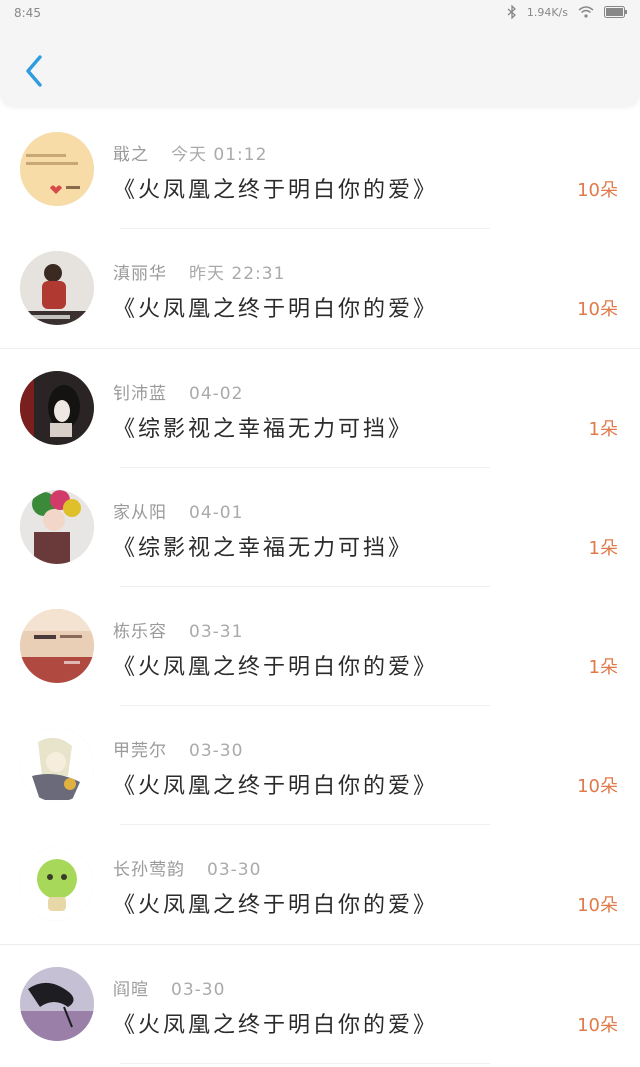  Describe the element at coordinates (320, 408) in the screenshot. I see `list-item: 钊沛蓝 04-02 《综影视之幸福无力可挡》 1朵` at that location.